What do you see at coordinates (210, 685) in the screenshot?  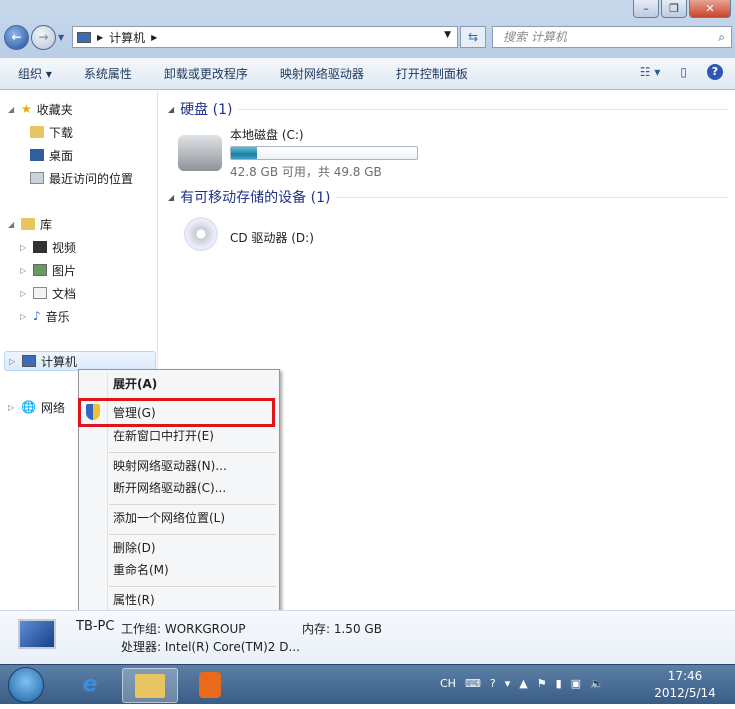 I see `media-player-icon` at bounding box center [210, 685].